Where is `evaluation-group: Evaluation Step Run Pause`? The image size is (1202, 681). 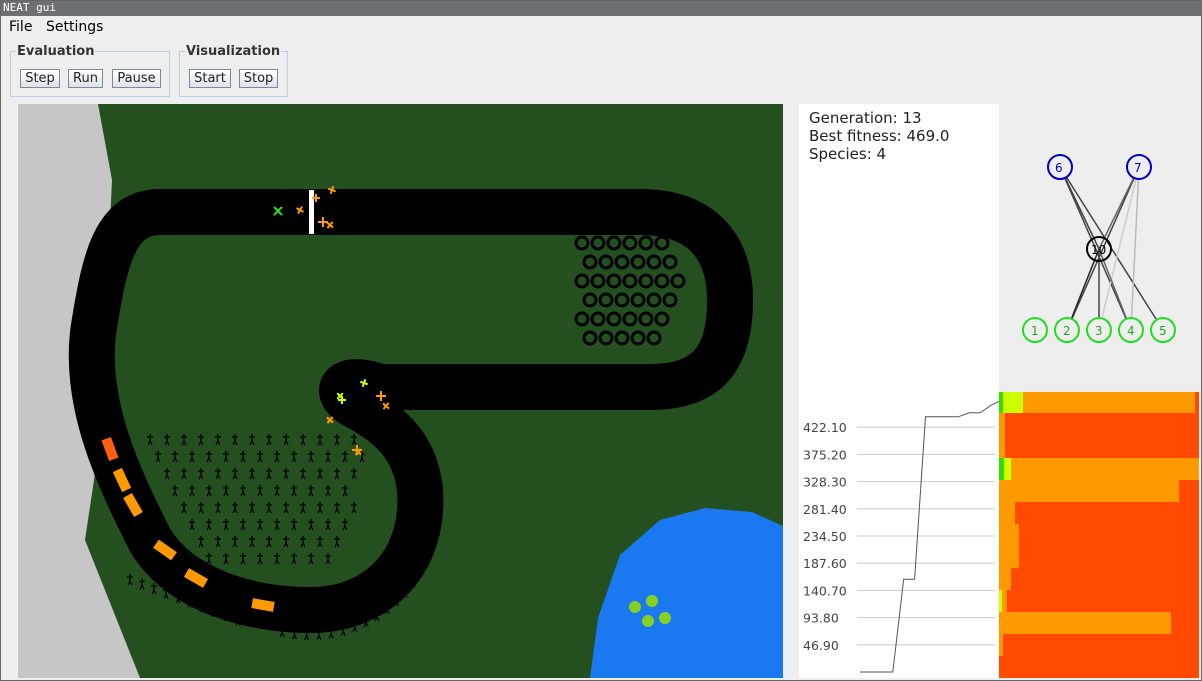
evaluation-group: Evaluation Step Run Pause is located at coordinates (90, 70).